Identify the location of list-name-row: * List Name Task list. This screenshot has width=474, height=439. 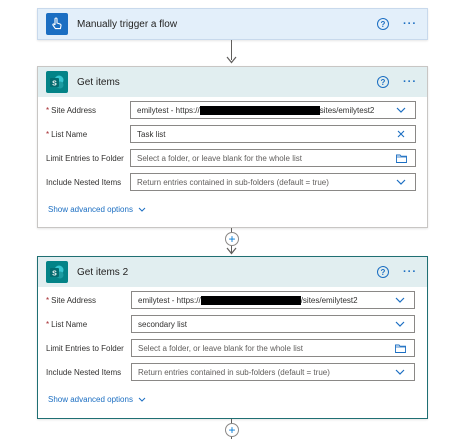
(232, 134).